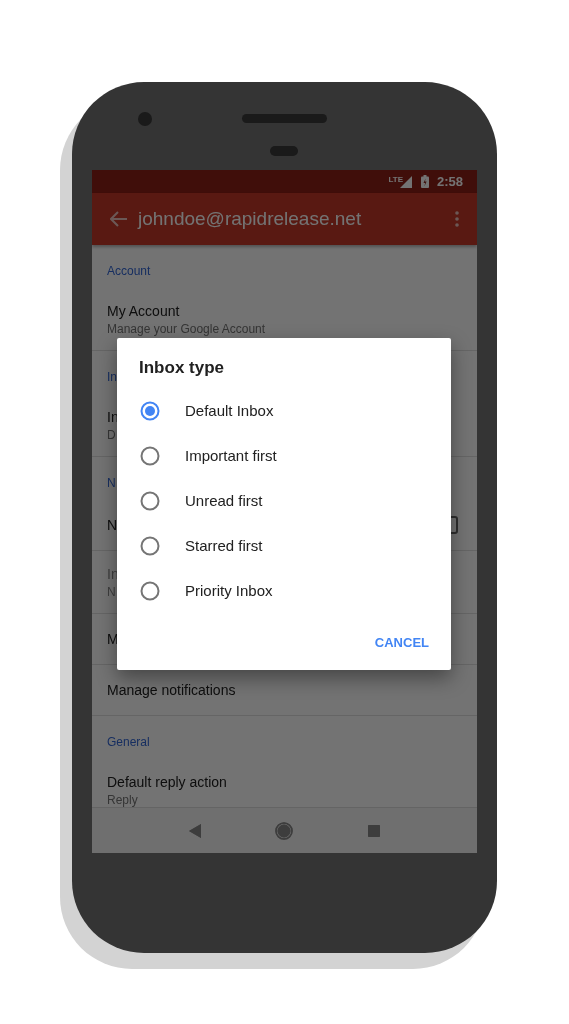 The width and height of the screenshot is (569, 1024). I want to click on inbox-option: Unread first, so click(284, 500).